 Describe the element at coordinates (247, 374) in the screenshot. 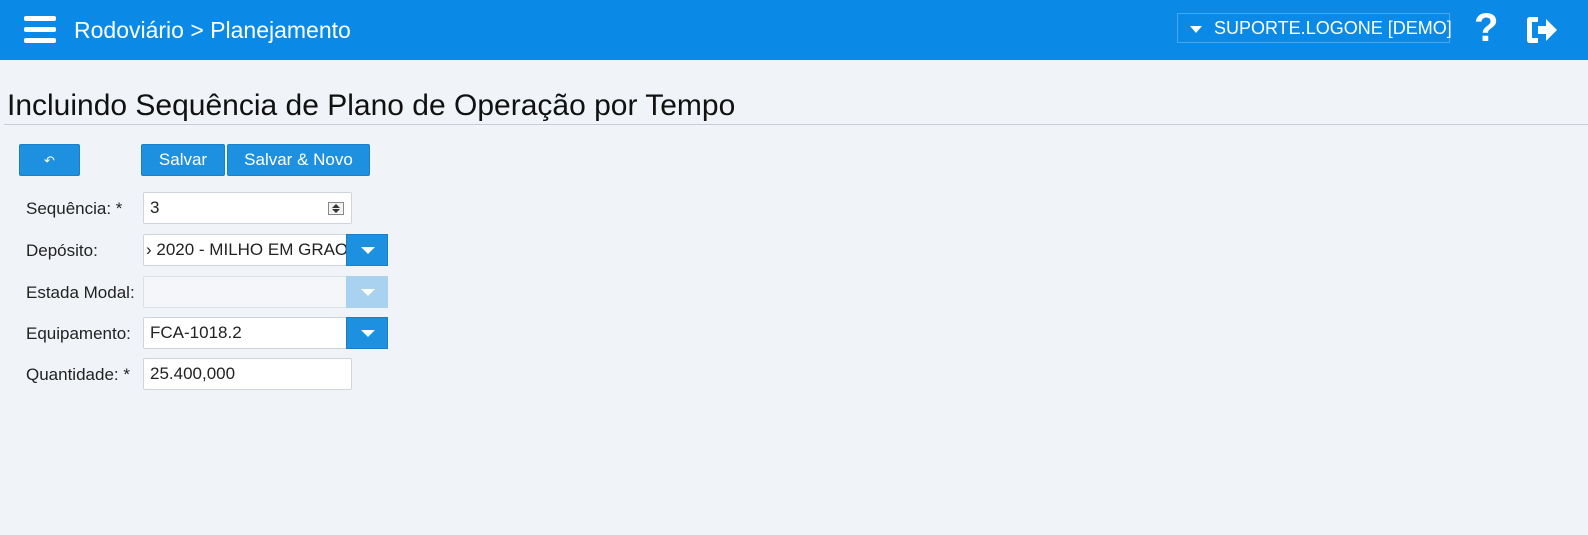

I see `quantidade-input: 25.400,000` at that location.